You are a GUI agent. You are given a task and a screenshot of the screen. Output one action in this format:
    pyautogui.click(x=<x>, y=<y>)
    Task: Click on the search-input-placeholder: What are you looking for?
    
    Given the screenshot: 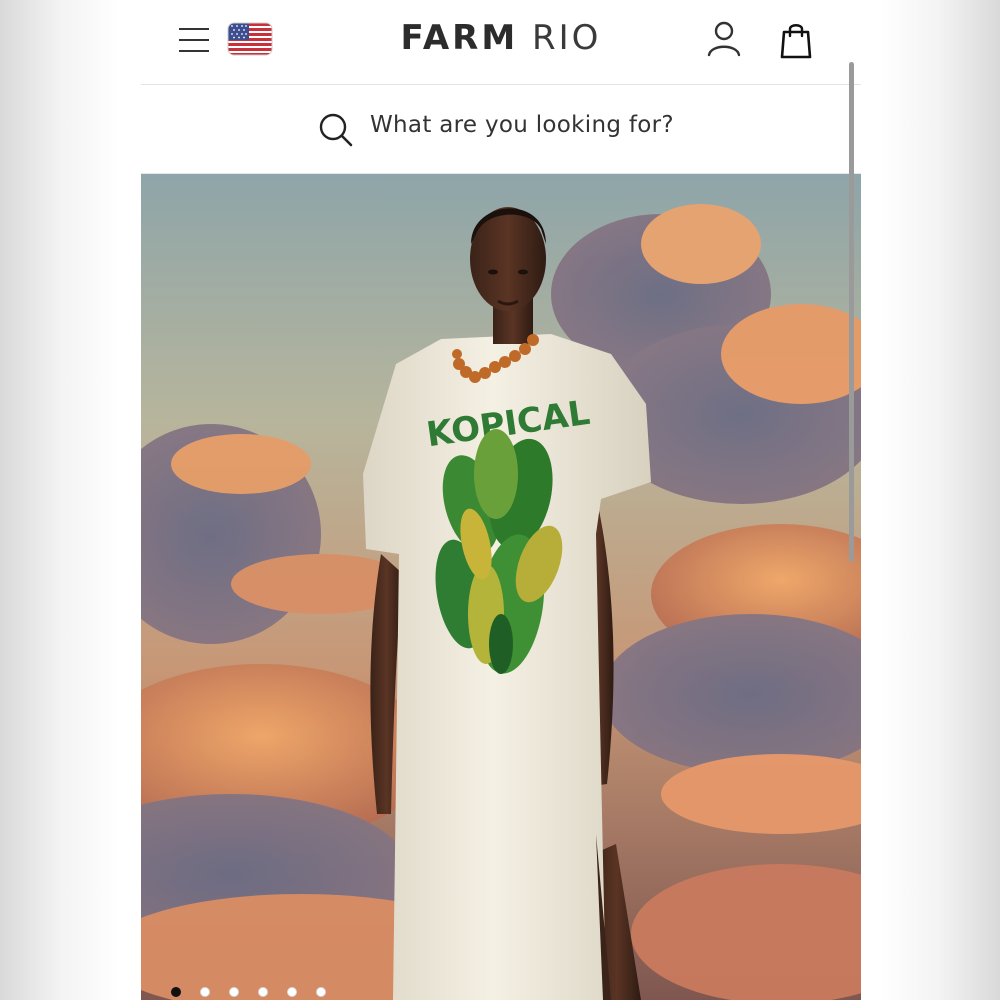 What is the action you would take?
    pyautogui.click(x=522, y=125)
    